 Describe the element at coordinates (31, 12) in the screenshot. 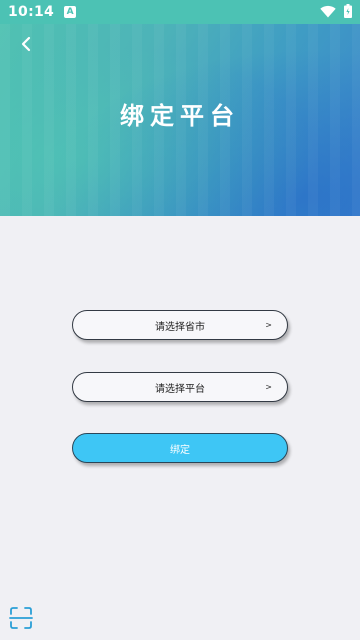

I see `status-time: 10:14` at that location.